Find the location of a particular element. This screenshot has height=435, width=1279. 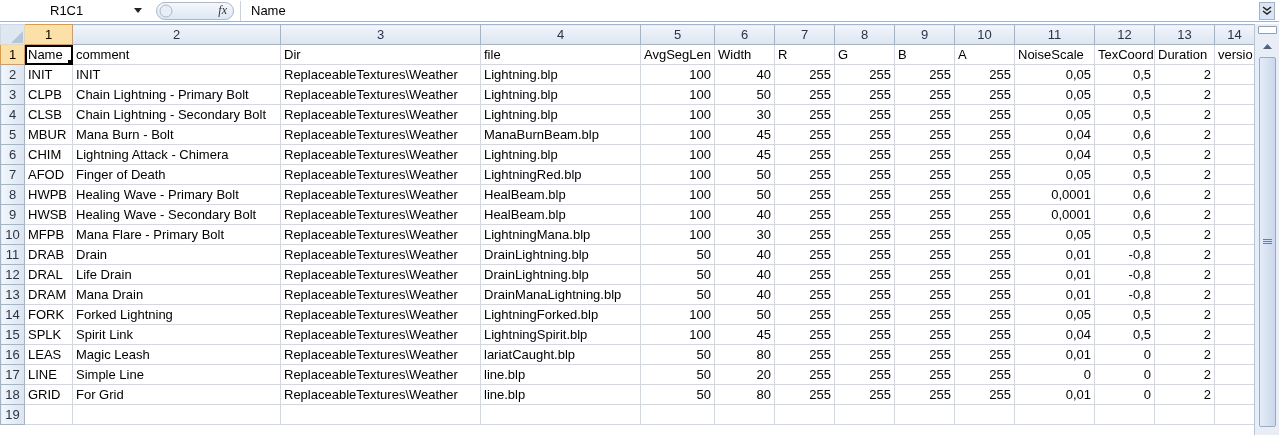

column-header: 11 is located at coordinates (1054, 34).